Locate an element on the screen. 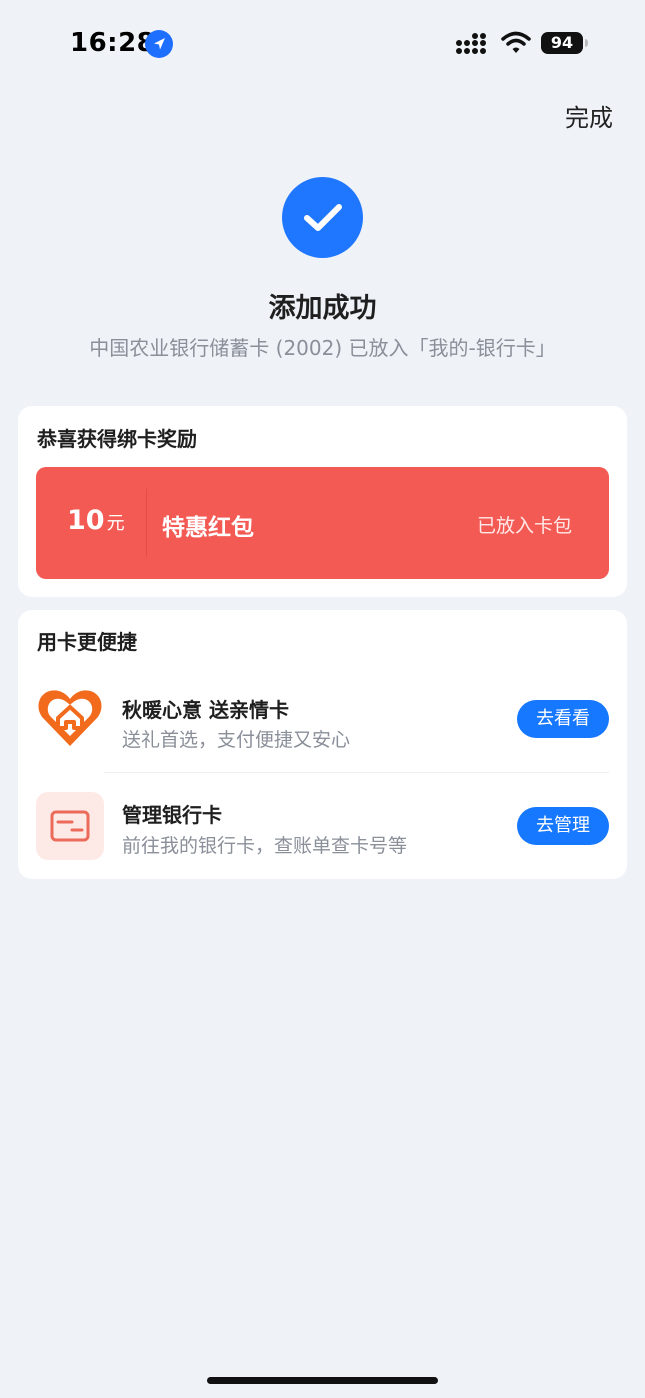 This screenshot has height=1398, width=645. cellular-signal-icon is located at coordinates (473, 44).